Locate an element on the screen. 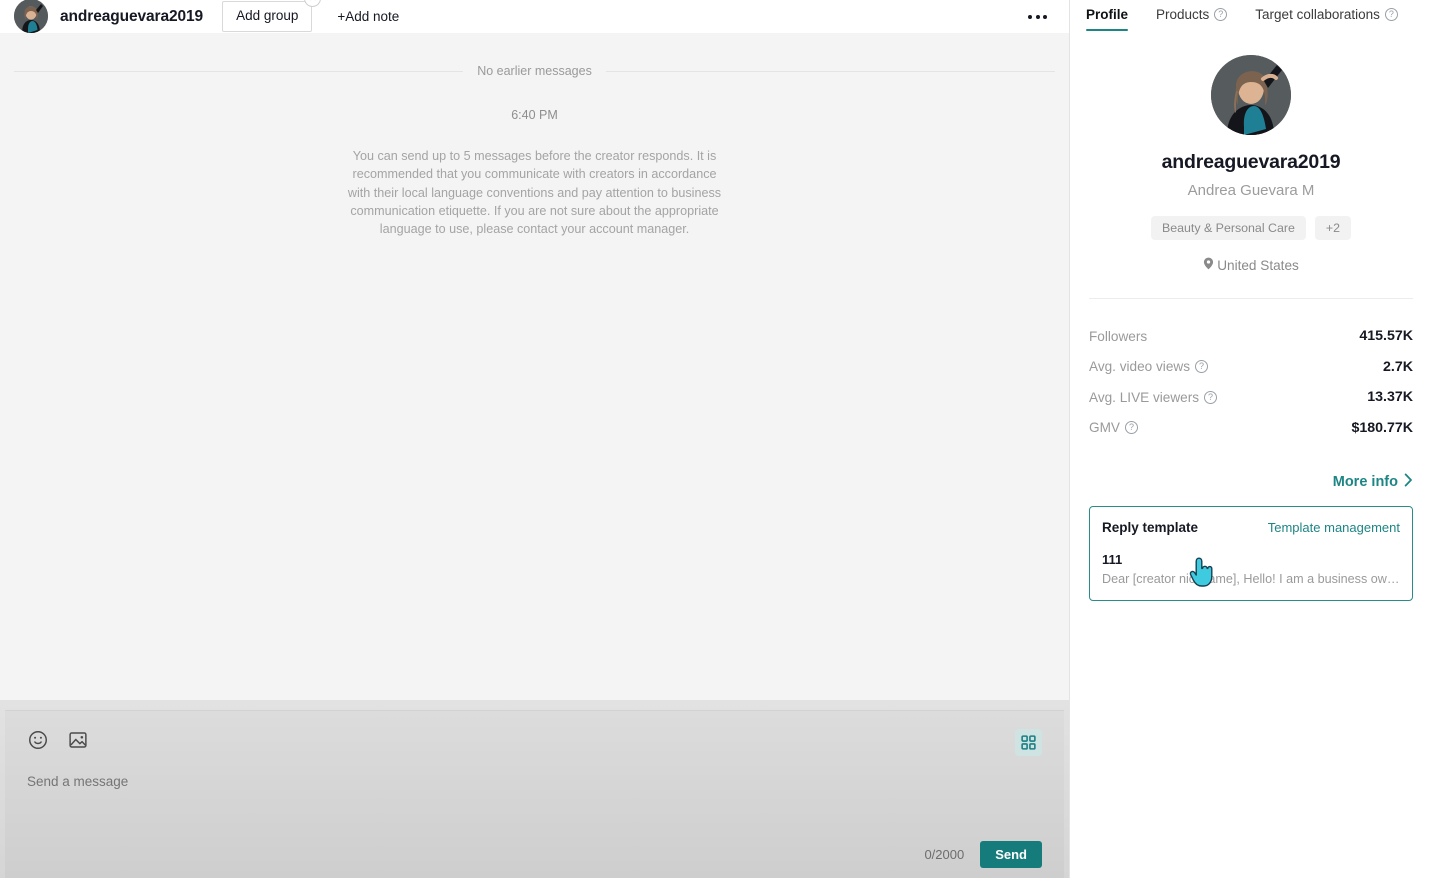 The height and width of the screenshot is (878, 1432). stat-label: Avg. LIVE viewers ? is located at coordinates (1153, 397).